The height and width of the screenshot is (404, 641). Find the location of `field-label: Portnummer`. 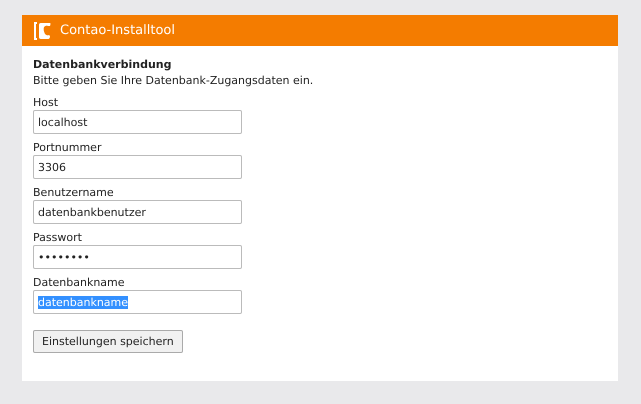

field-label: Portnummer is located at coordinates (67, 147).